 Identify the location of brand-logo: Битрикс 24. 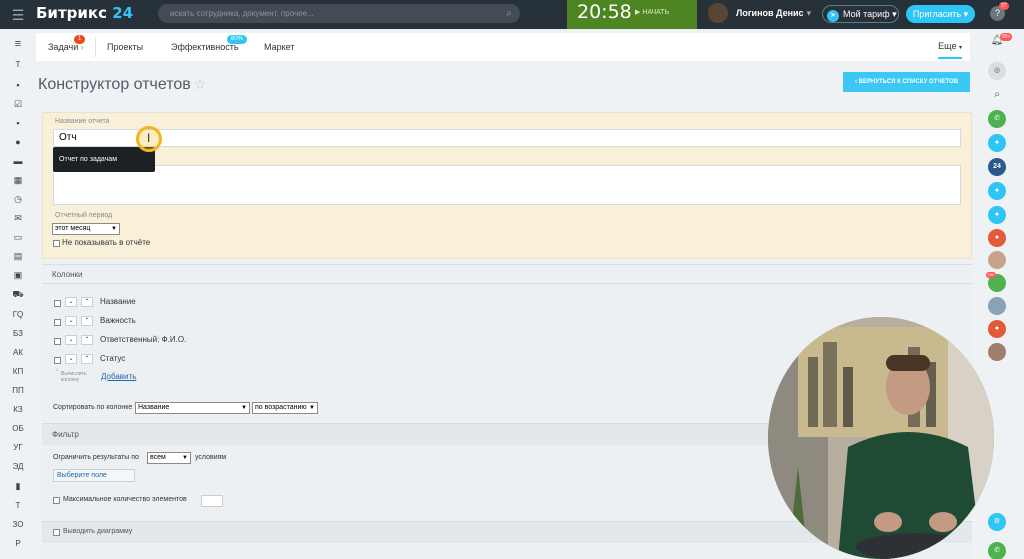
(84, 13).